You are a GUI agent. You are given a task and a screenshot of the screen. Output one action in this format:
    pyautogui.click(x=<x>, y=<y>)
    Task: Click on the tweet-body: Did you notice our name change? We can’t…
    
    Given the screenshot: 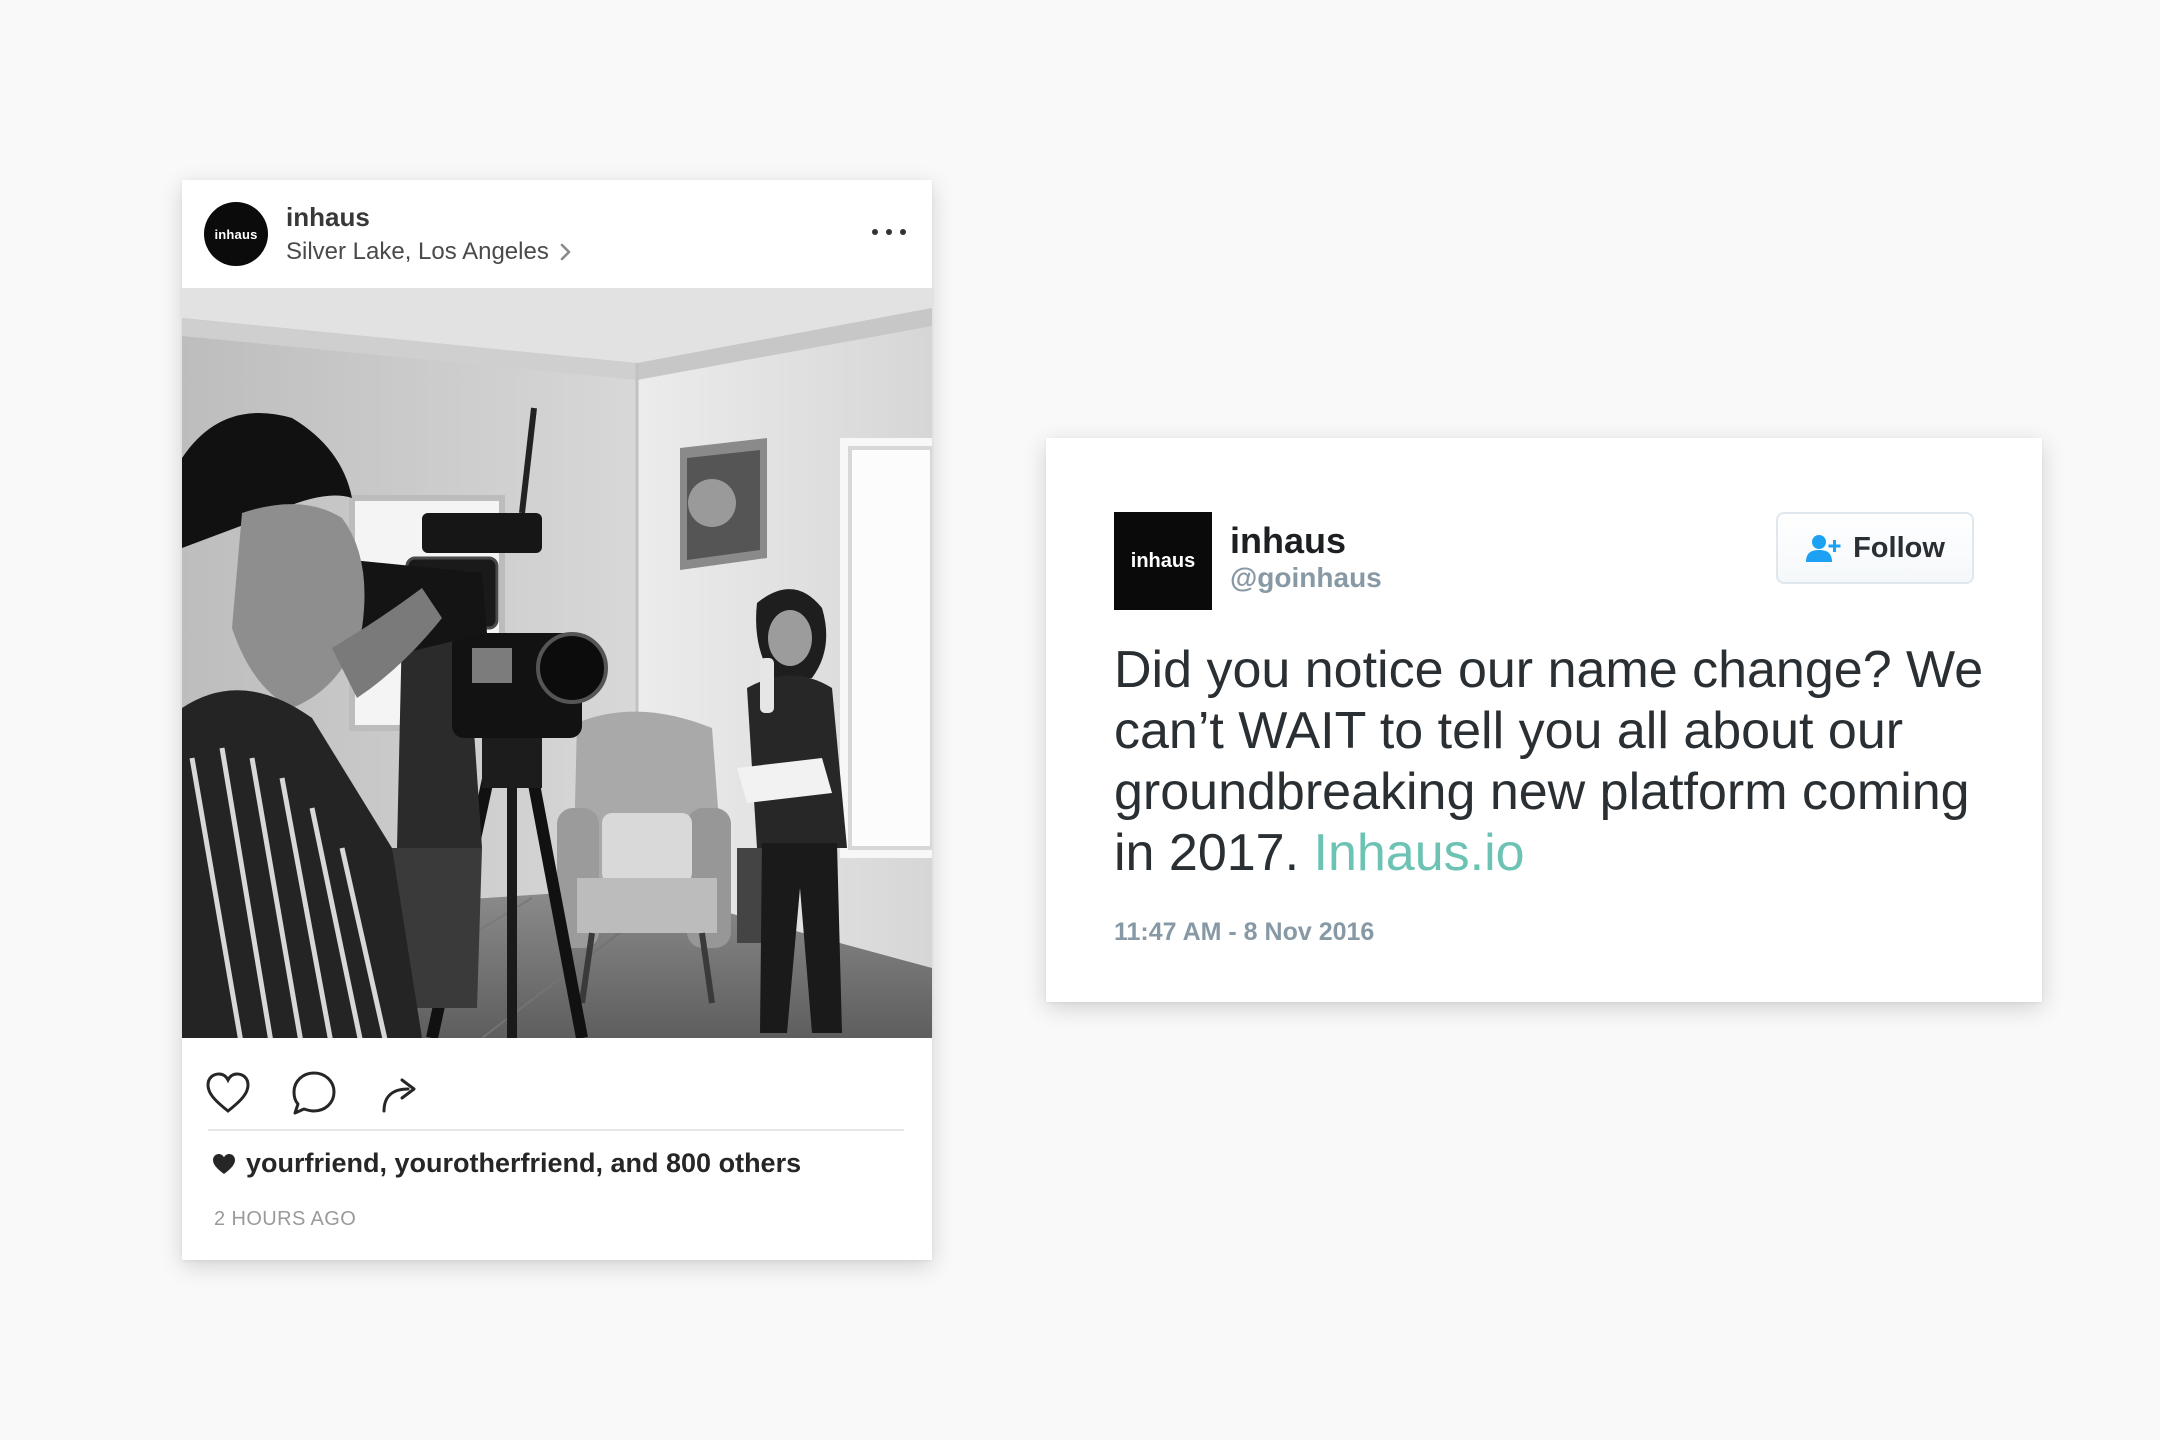 What is the action you would take?
    pyautogui.click(x=1549, y=761)
    